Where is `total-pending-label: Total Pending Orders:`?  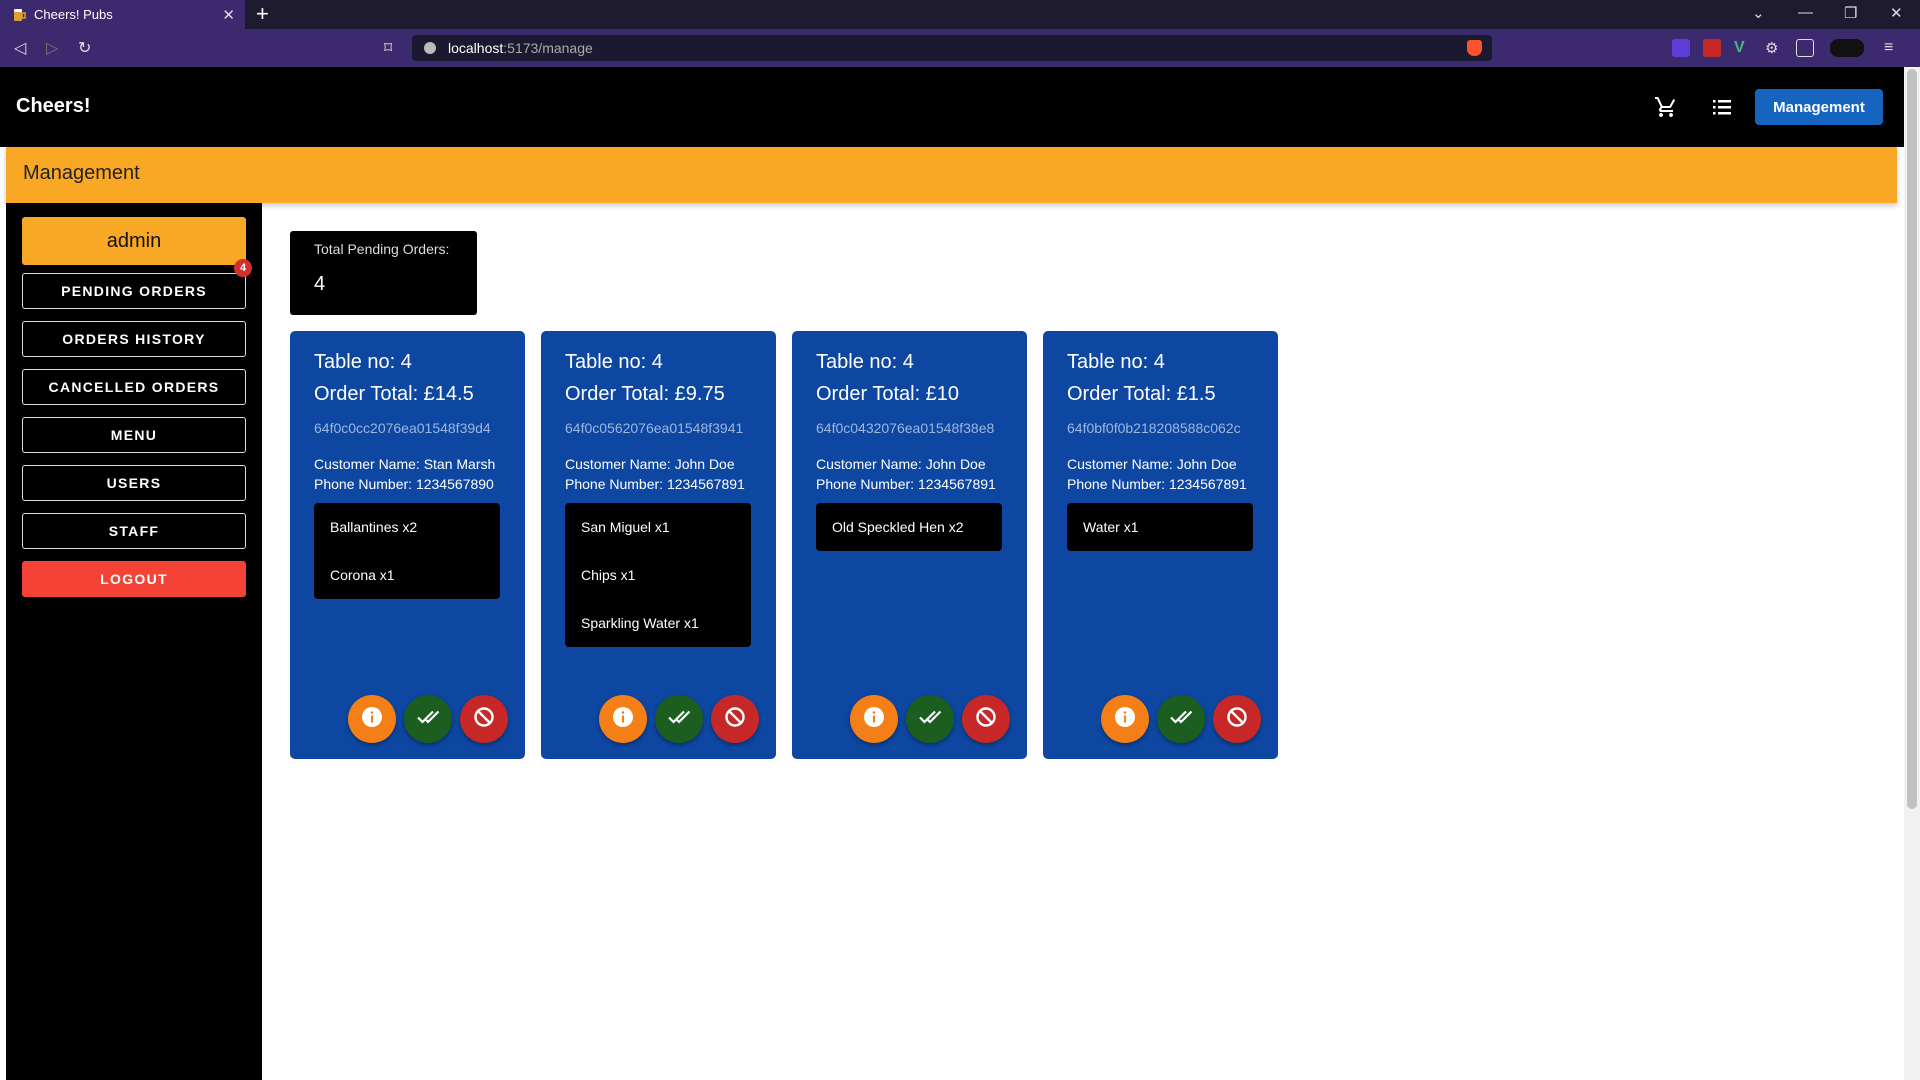
total-pending-label: Total Pending Orders: is located at coordinates (382, 249).